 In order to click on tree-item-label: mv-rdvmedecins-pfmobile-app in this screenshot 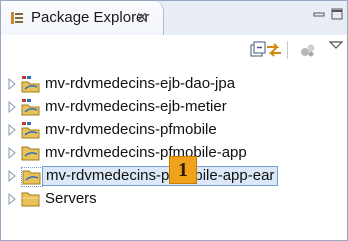, I will do `click(146, 152)`.